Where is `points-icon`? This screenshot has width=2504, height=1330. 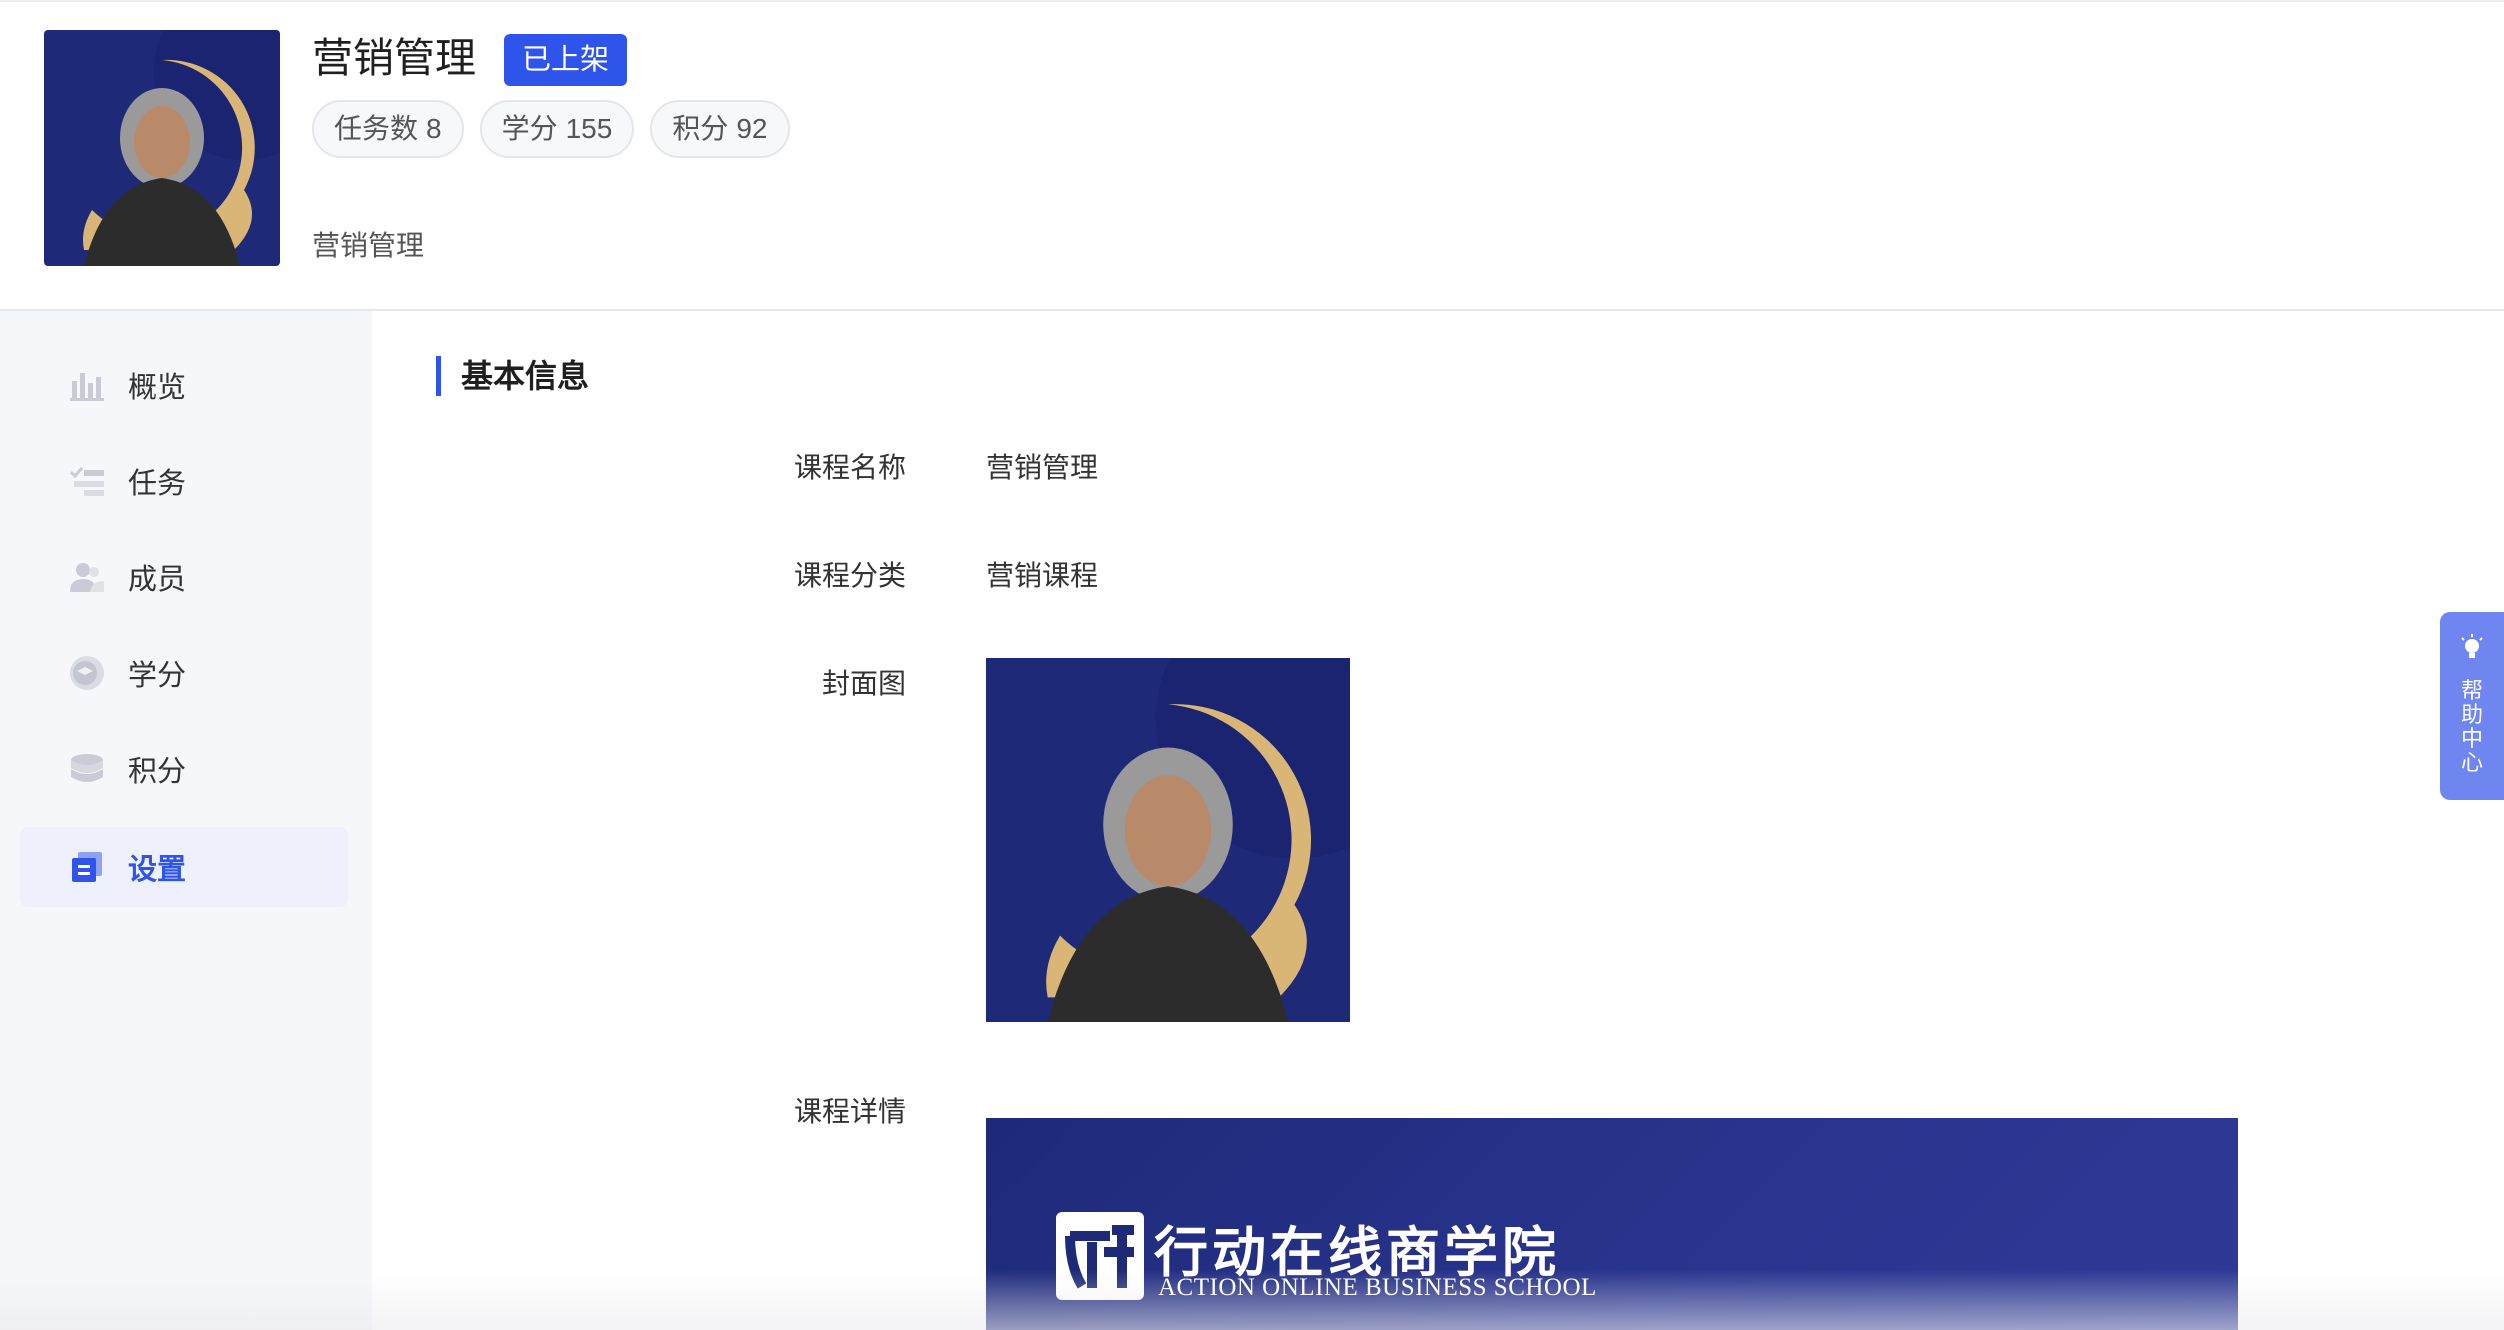 points-icon is located at coordinates (87, 769).